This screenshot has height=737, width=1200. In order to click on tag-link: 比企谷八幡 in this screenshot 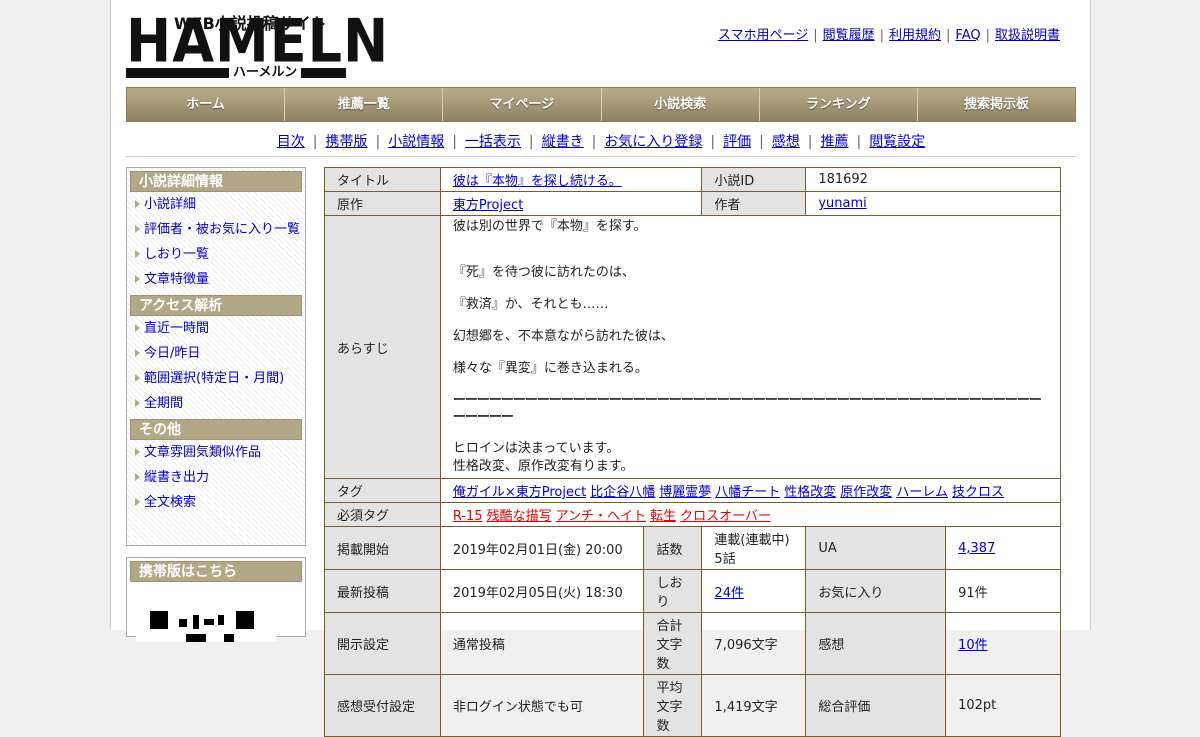, I will do `click(622, 492)`.